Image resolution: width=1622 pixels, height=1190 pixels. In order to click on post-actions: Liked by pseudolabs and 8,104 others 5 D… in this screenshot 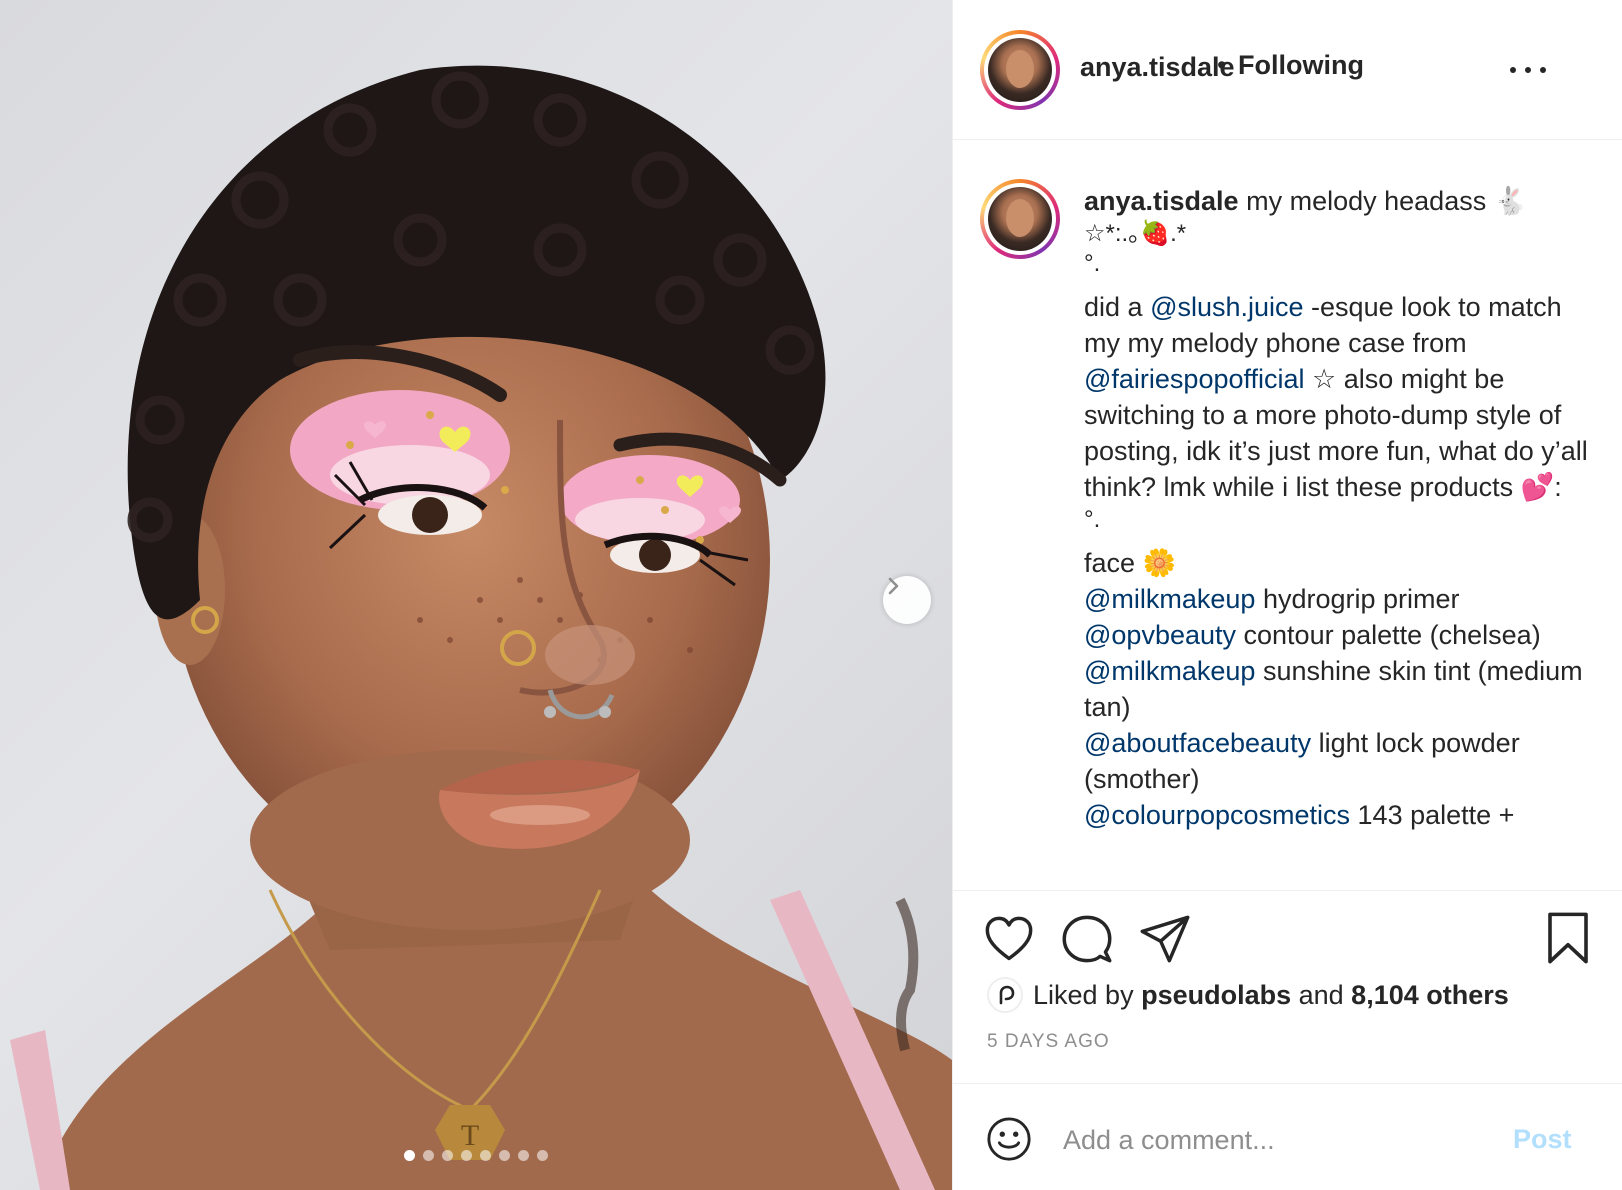, I will do `click(1287, 1040)`.